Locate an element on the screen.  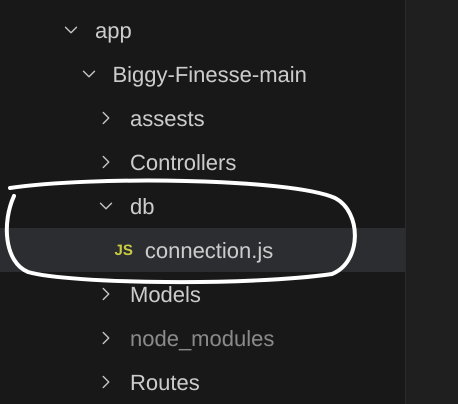
folder-item: assests is located at coordinates (202, 118).